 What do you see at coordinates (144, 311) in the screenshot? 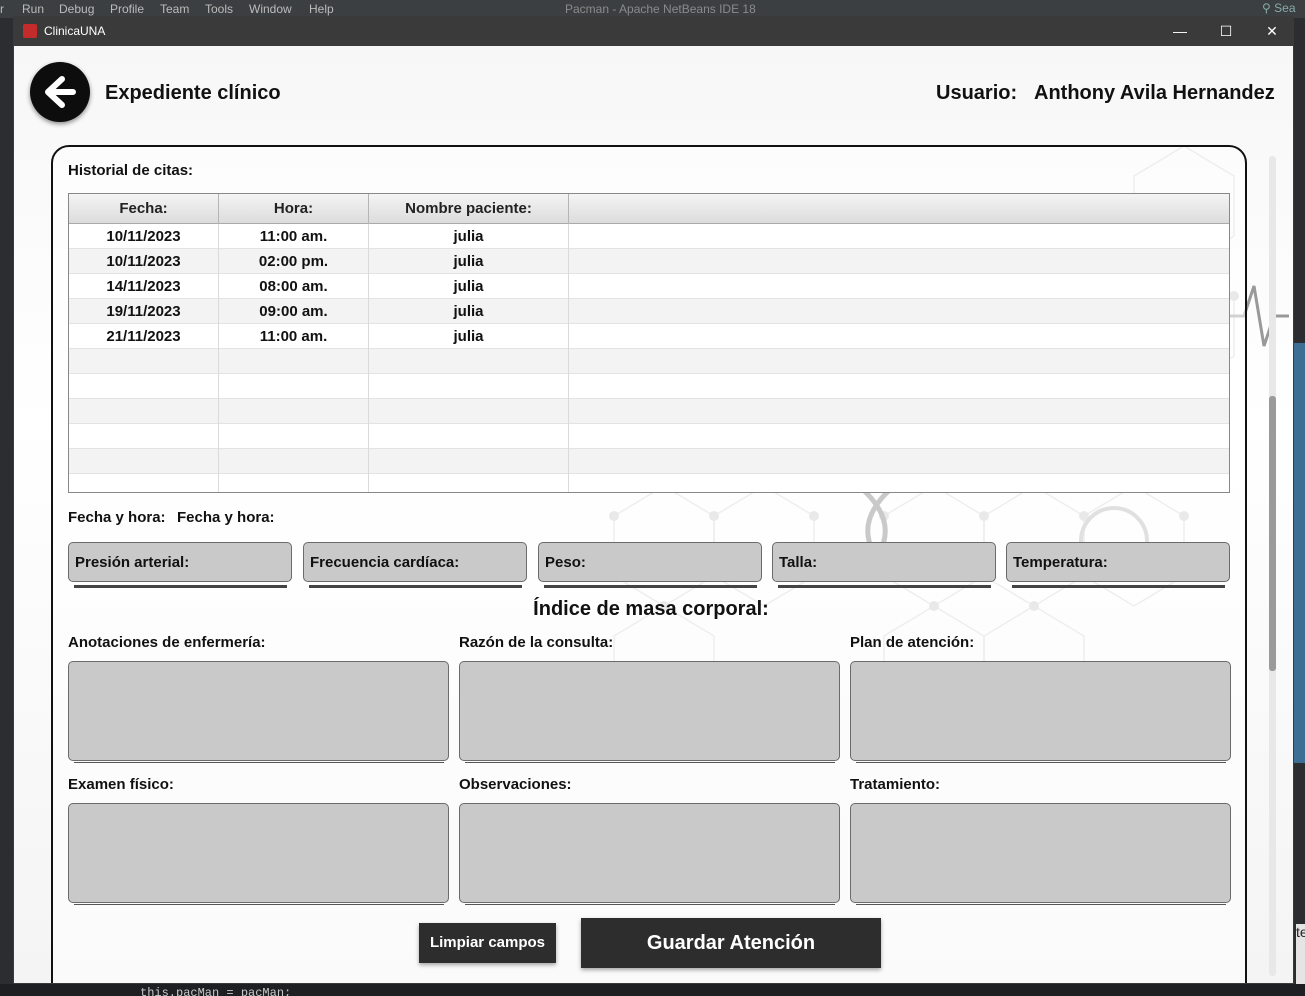
I see `cell-date: 19/11/2023` at bounding box center [144, 311].